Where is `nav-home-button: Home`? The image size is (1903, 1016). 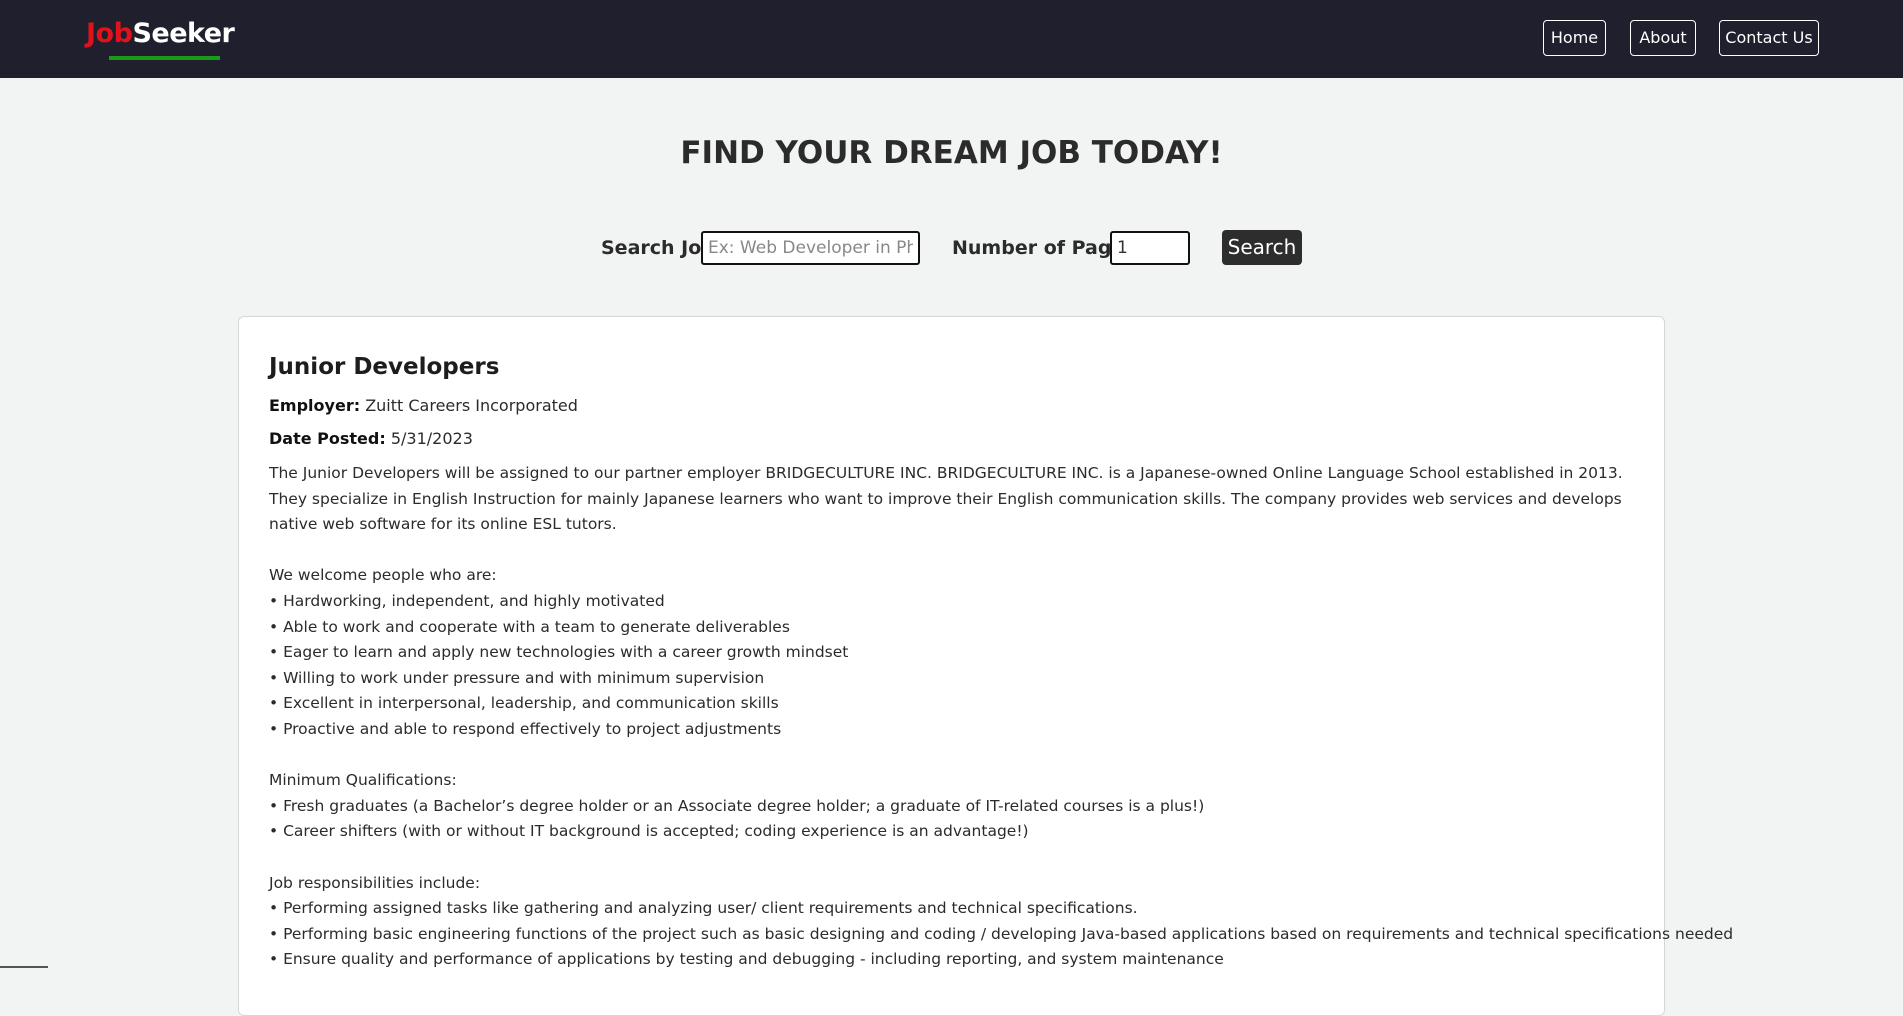
nav-home-button: Home is located at coordinates (1574, 38).